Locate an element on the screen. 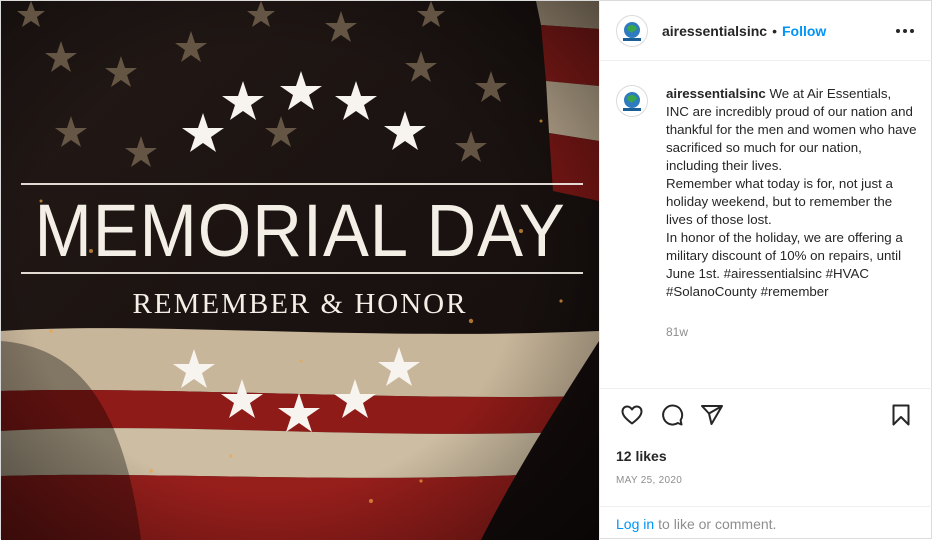 The height and width of the screenshot is (540, 932). comment-icon is located at coordinates (672, 415).